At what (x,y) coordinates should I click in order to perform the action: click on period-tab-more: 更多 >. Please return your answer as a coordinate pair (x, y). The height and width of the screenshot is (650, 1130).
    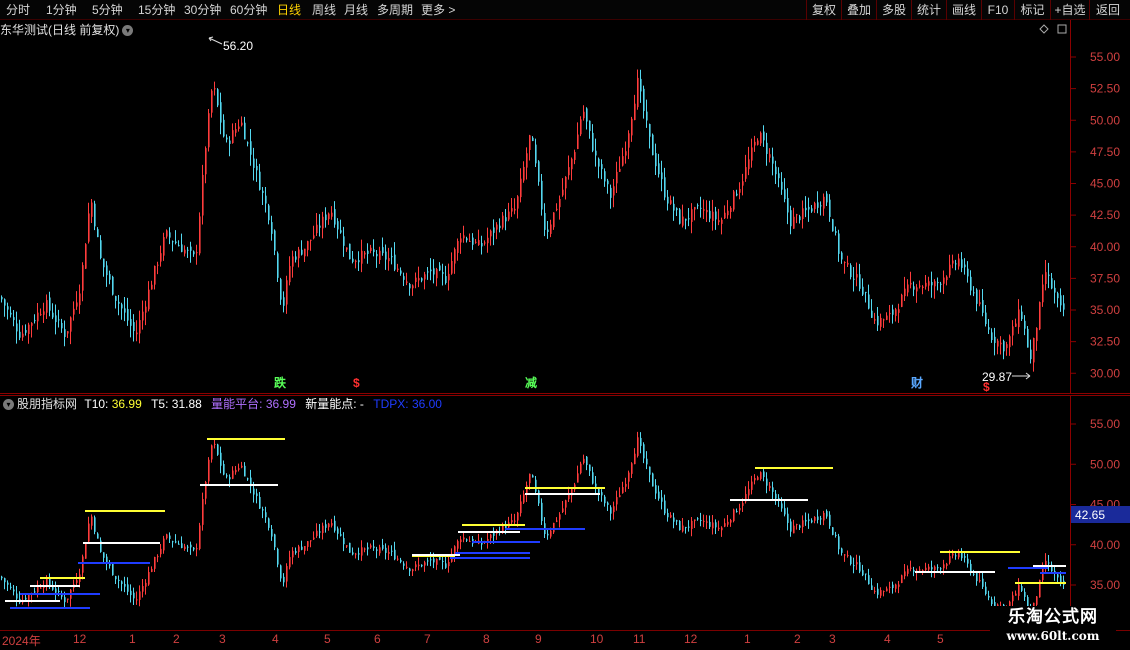
    Looking at the image, I should click on (438, 10).